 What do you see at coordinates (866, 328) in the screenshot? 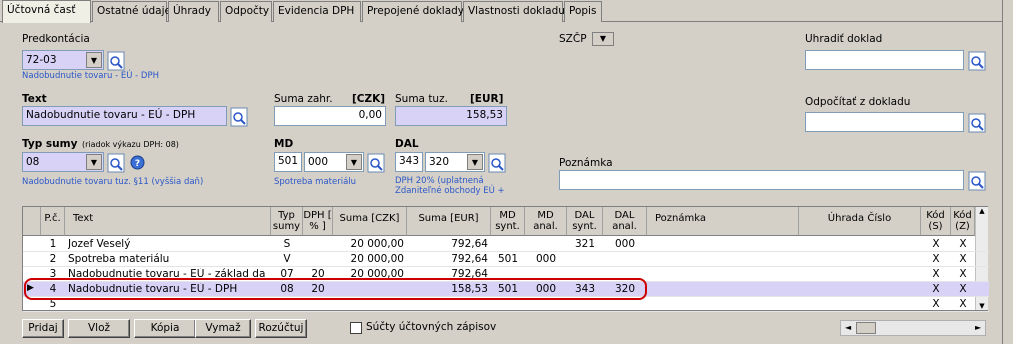
I see `scroll-thumb` at bounding box center [866, 328].